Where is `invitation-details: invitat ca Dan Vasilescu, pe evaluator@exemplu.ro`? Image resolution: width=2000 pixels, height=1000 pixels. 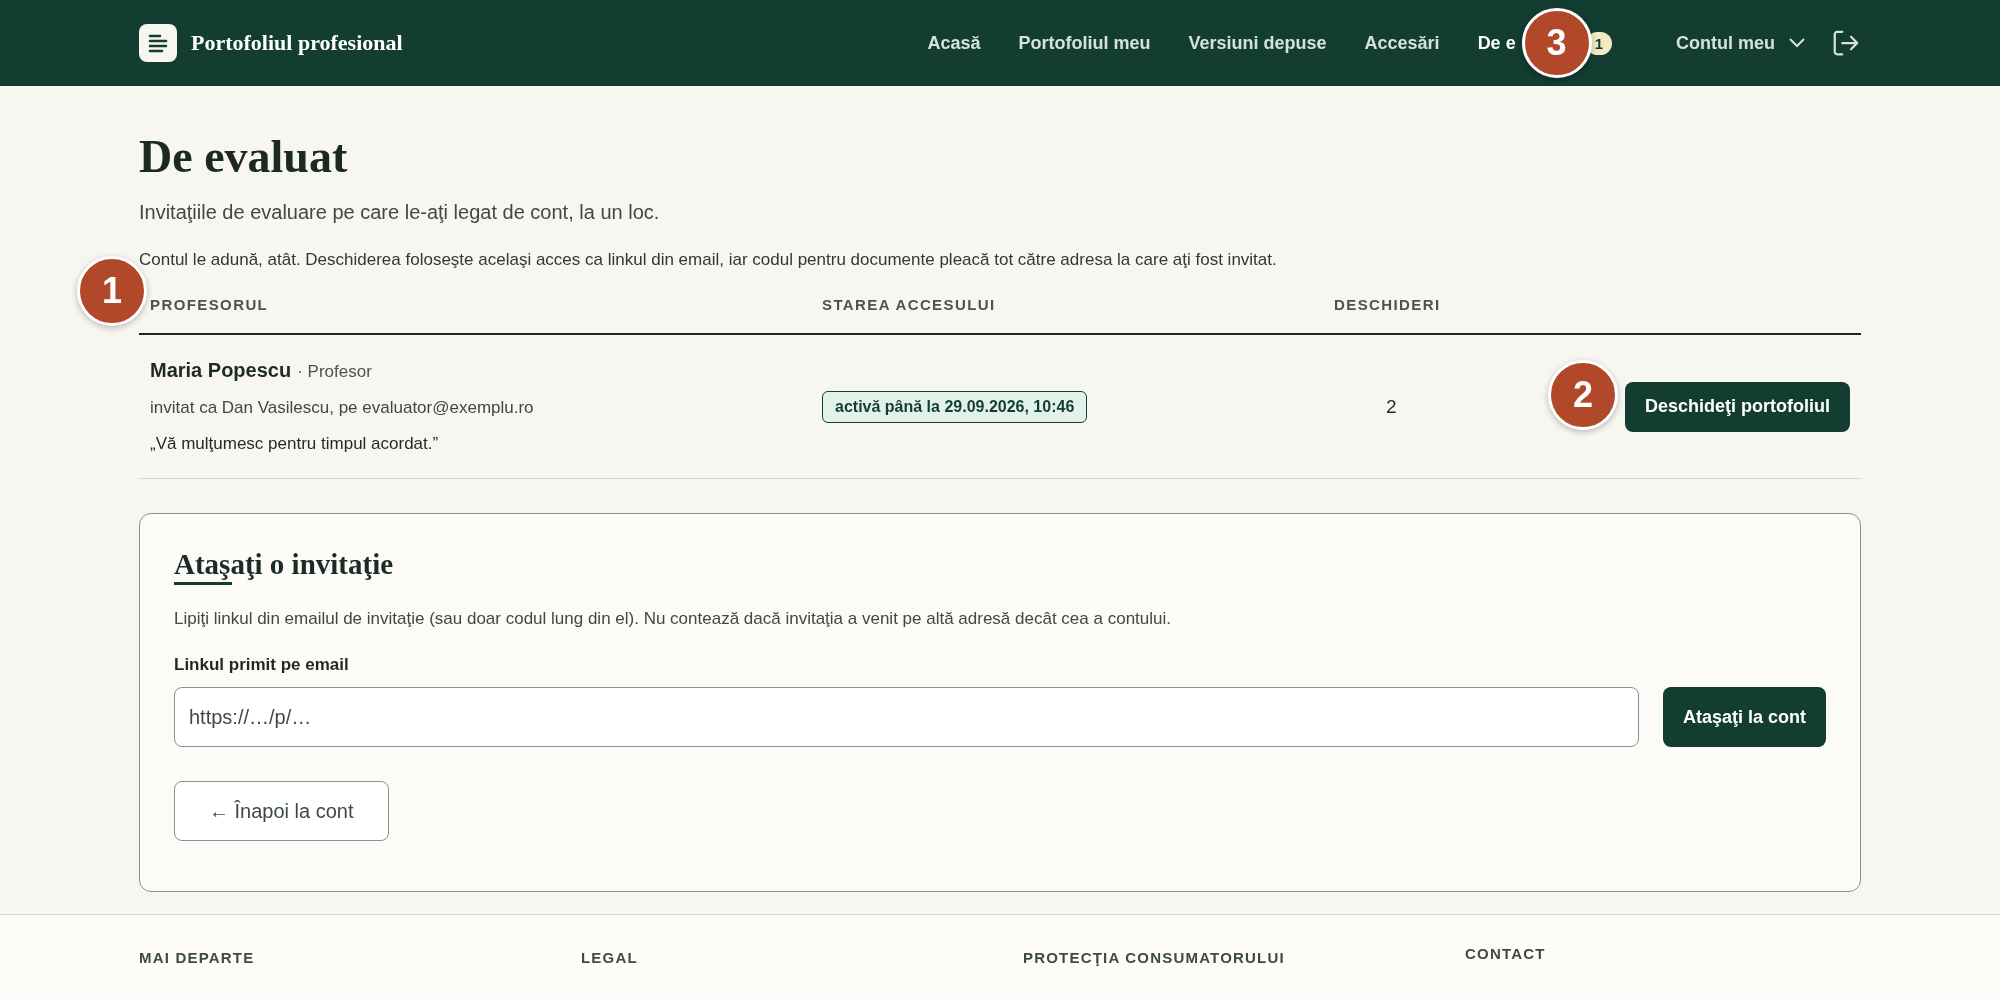 invitation-details: invitat ca Dan Vasilescu, pe evaluator@exemplu.ro is located at coordinates (342, 408).